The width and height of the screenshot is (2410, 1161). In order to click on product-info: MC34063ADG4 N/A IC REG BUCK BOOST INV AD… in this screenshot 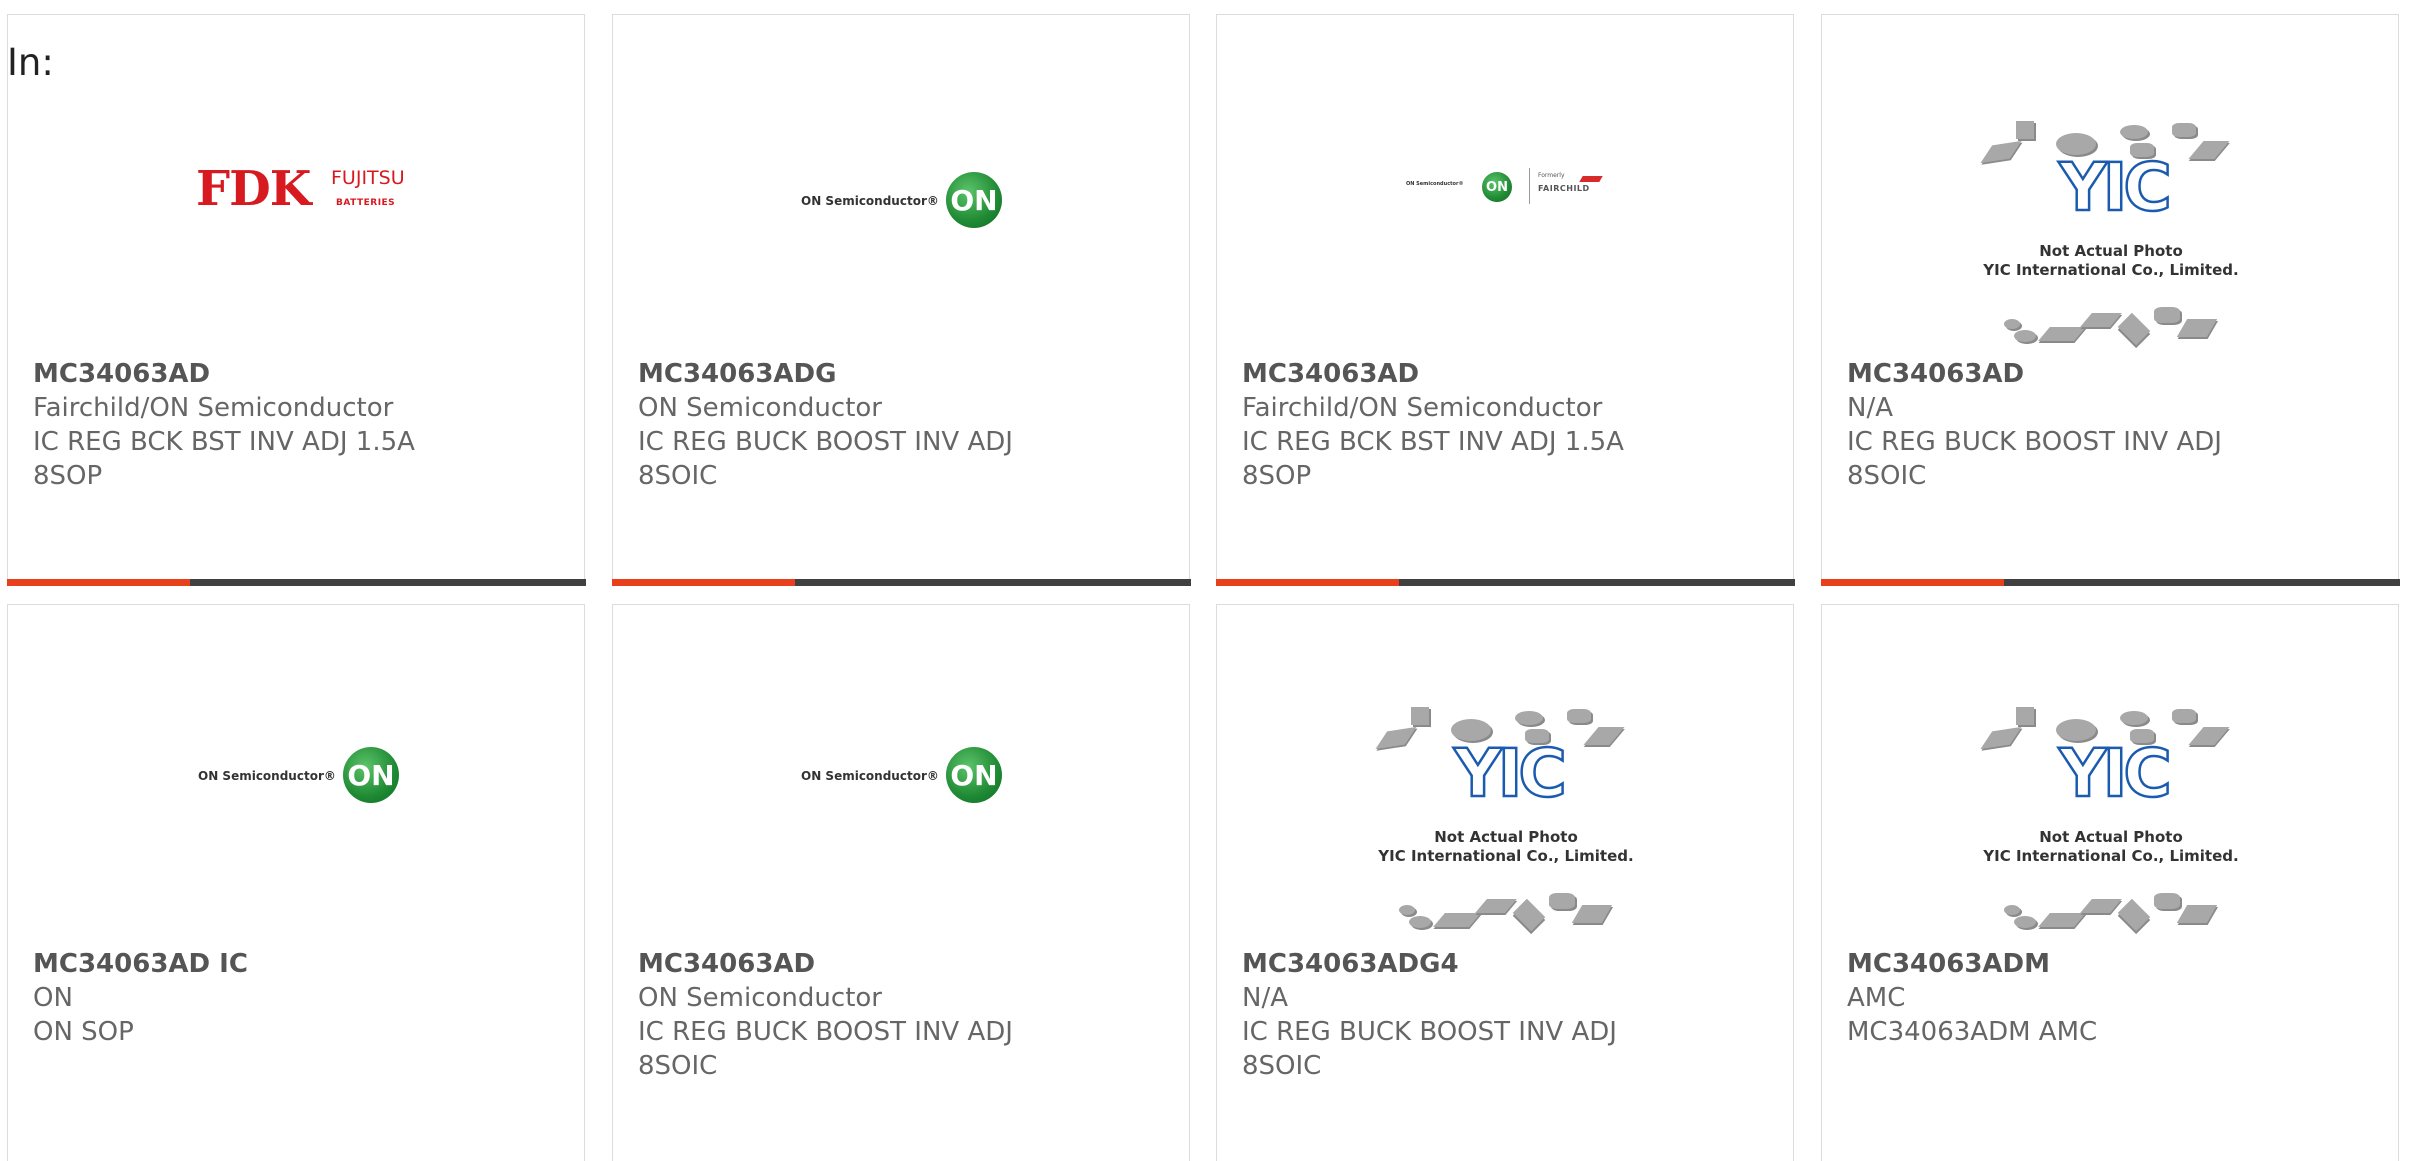, I will do `click(1512, 1015)`.